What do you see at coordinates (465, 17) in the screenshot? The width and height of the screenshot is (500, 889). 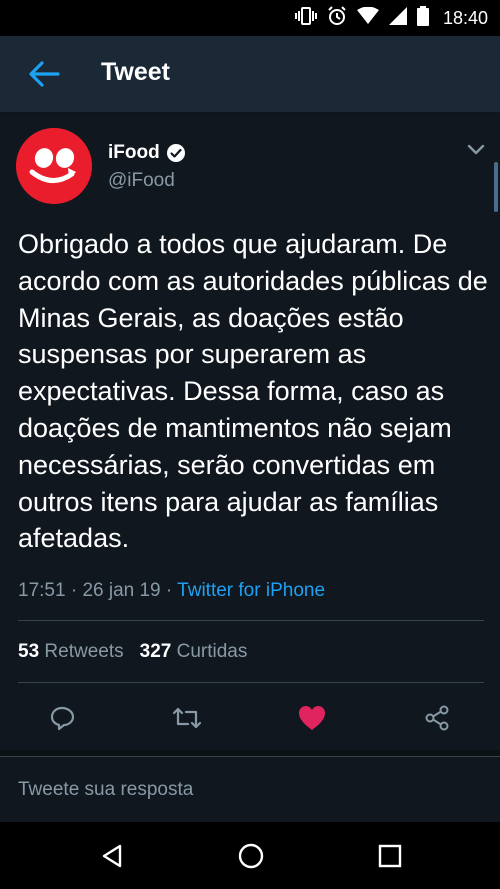 I see `status-time: 18:40` at bounding box center [465, 17].